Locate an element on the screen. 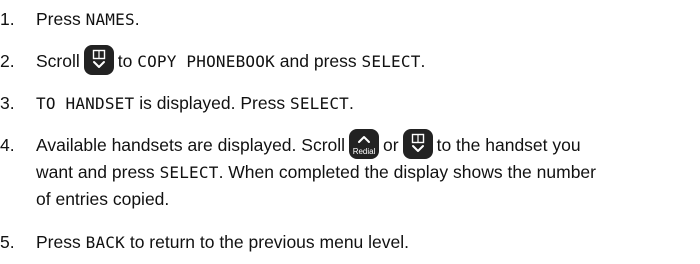 The image size is (700, 264). step-text: Press NAMES. is located at coordinates (88, 19).